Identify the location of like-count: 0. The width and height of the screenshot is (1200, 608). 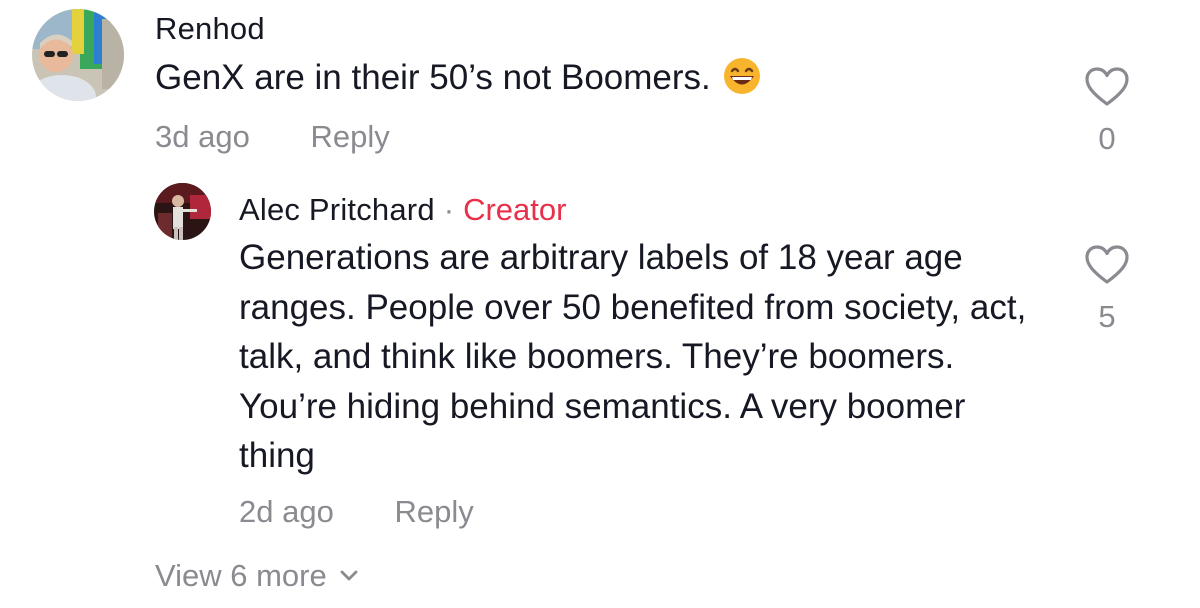
(1107, 138).